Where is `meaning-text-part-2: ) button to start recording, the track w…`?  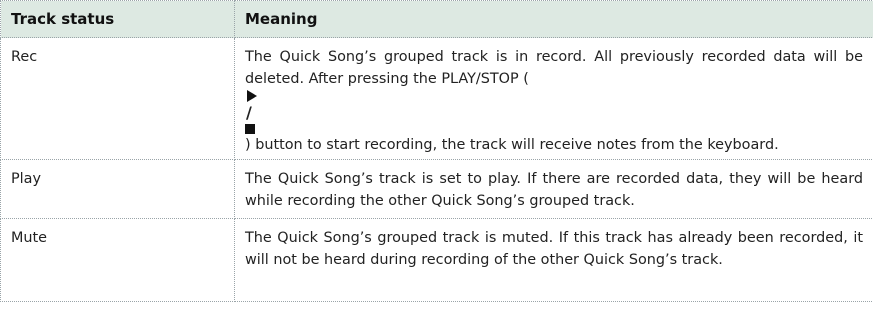
meaning-text-part-2: ) button to start recording, the track w… is located at coordinates (512, 145).